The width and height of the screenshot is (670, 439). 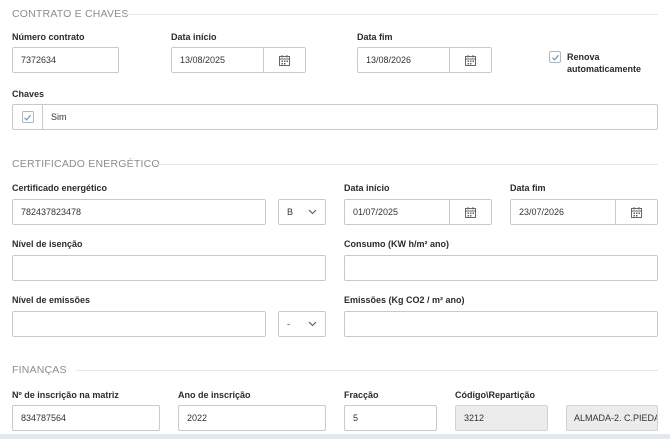 What do you see at coordinates (302, 212) in the screenshot?
I see `classe-energetica-select: B` at bounding box center [302, 212].